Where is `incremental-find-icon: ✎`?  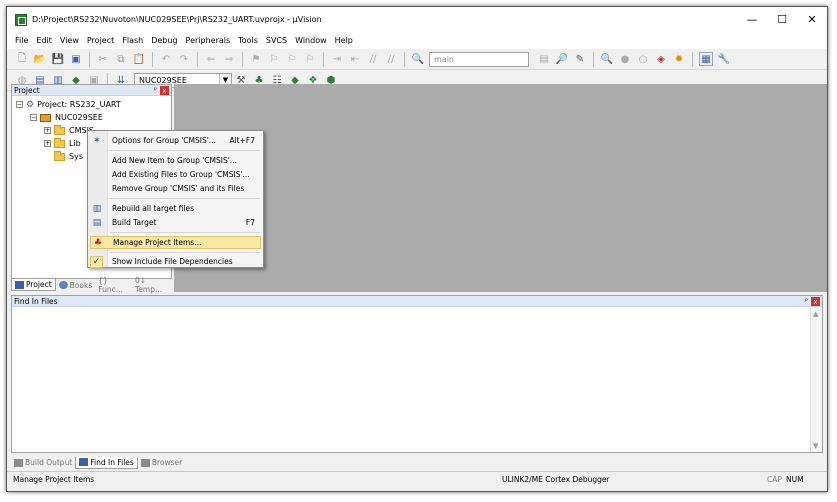 incremental-find-icon: ✎ is located at coordinates (580, 59).